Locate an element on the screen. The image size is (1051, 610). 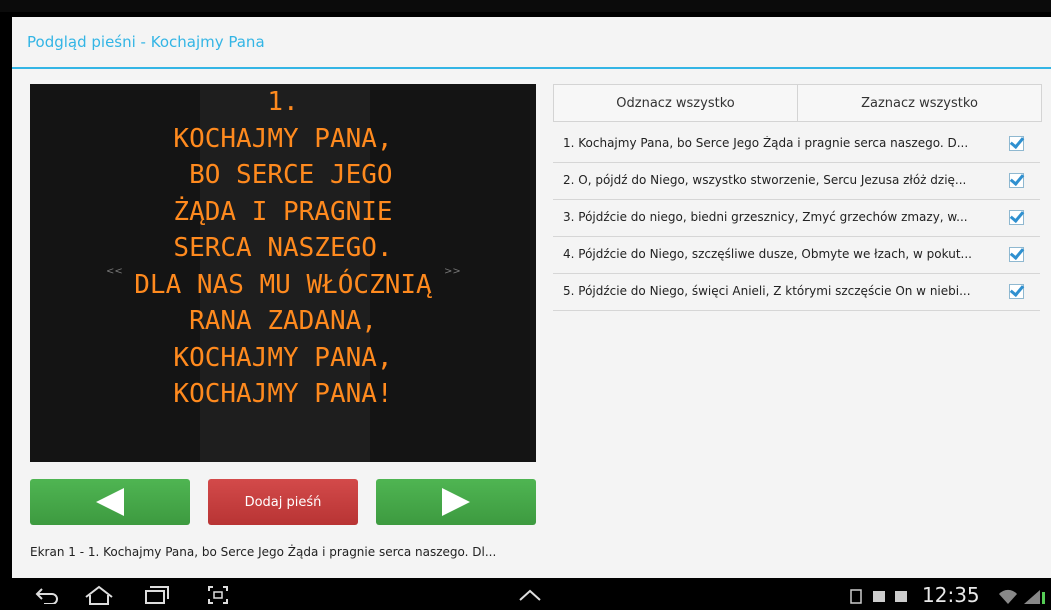
system-navigation-bar: 12:35 is located at coordinates (525, 595).